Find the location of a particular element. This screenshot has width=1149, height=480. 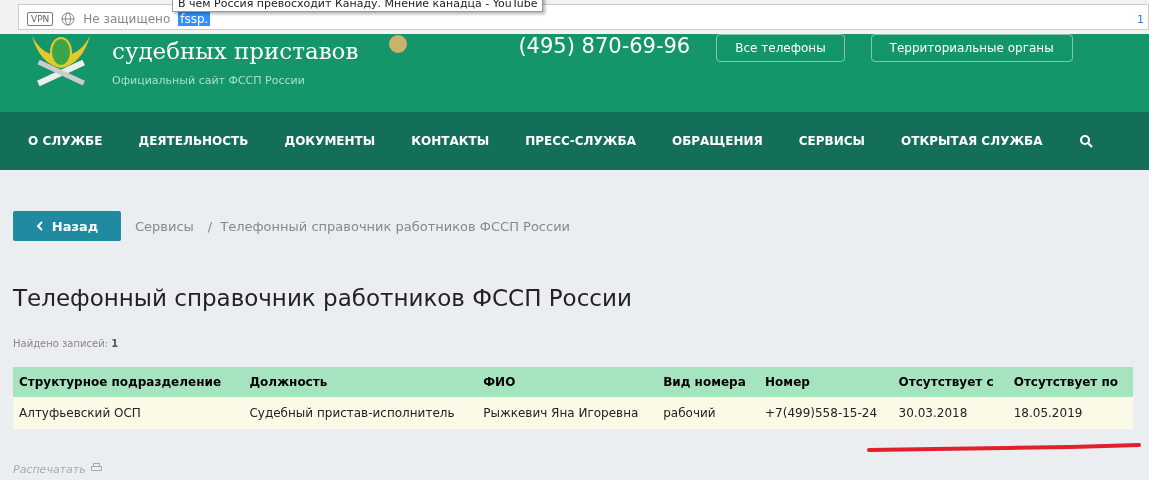

records-found: Найдено записей: 1 is located at coordinates (66, 343).